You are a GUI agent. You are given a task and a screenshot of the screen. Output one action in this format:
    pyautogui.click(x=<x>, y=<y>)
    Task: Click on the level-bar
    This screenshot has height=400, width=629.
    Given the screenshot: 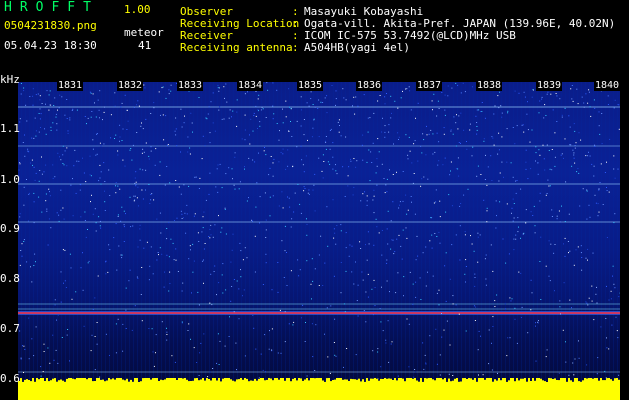 What is the action you would take?
    pyautogui.click(x=319, y=389)
    